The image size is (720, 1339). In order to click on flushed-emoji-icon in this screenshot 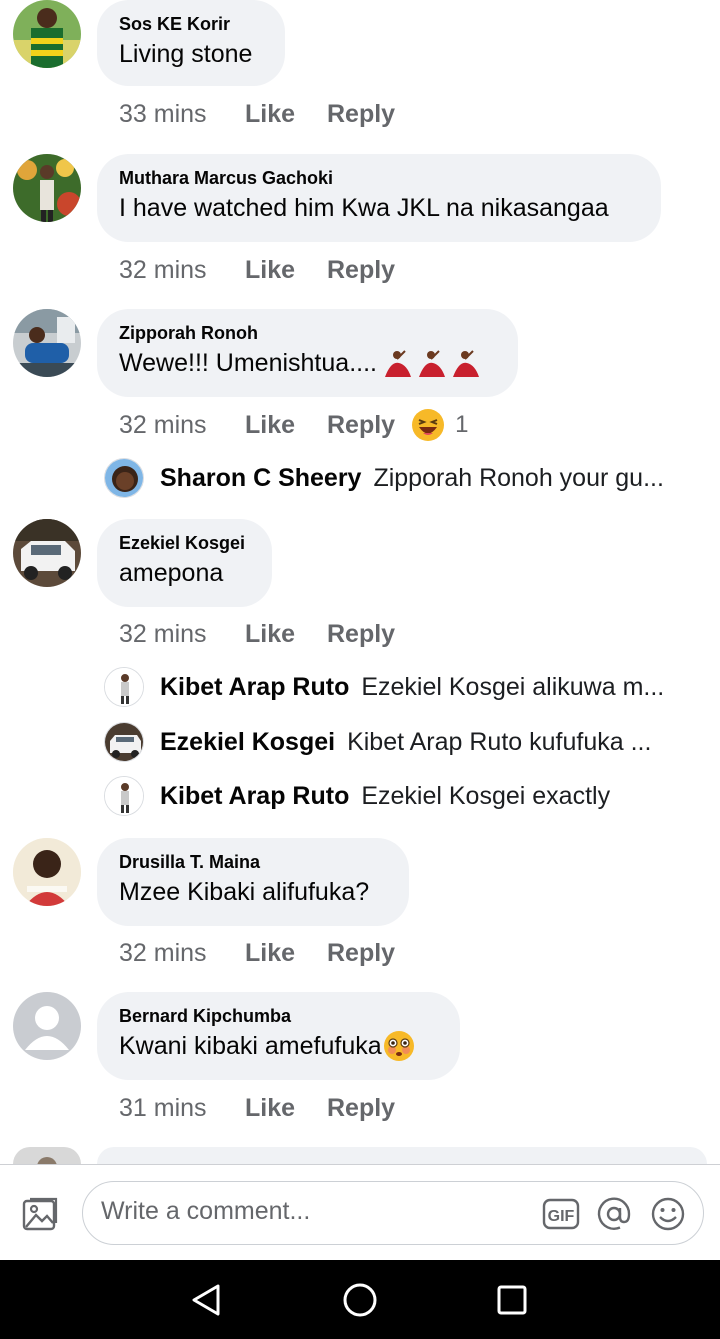, I will do `click(399, 1046)`.